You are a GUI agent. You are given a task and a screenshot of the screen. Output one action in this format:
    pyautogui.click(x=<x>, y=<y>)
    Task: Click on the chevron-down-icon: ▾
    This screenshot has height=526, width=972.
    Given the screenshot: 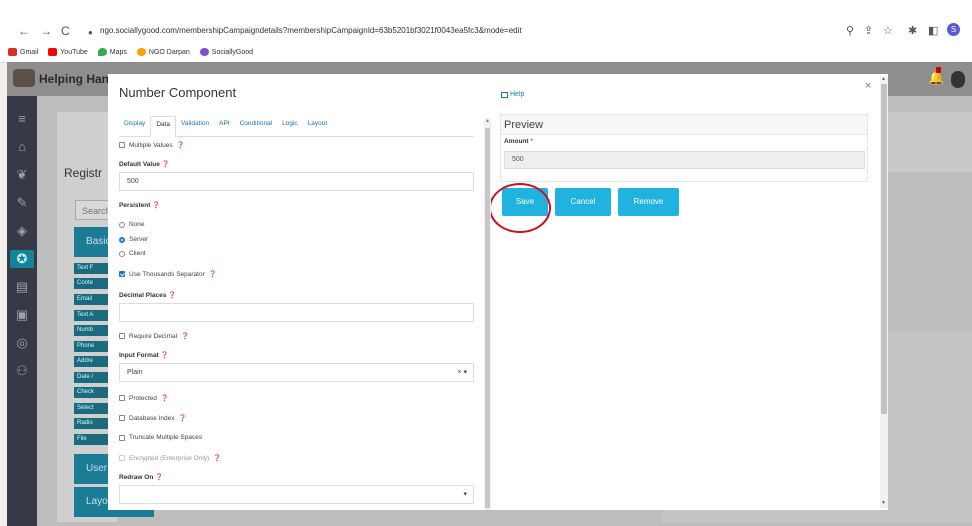 What is the action you would take?
    pyautogui.click(x=465, y=494)
    